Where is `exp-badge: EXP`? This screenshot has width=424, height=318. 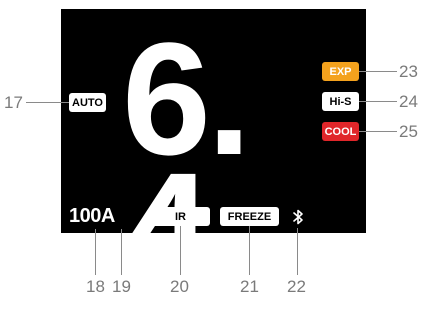 exp-badge: EXP is located at coordinates (340, 71).